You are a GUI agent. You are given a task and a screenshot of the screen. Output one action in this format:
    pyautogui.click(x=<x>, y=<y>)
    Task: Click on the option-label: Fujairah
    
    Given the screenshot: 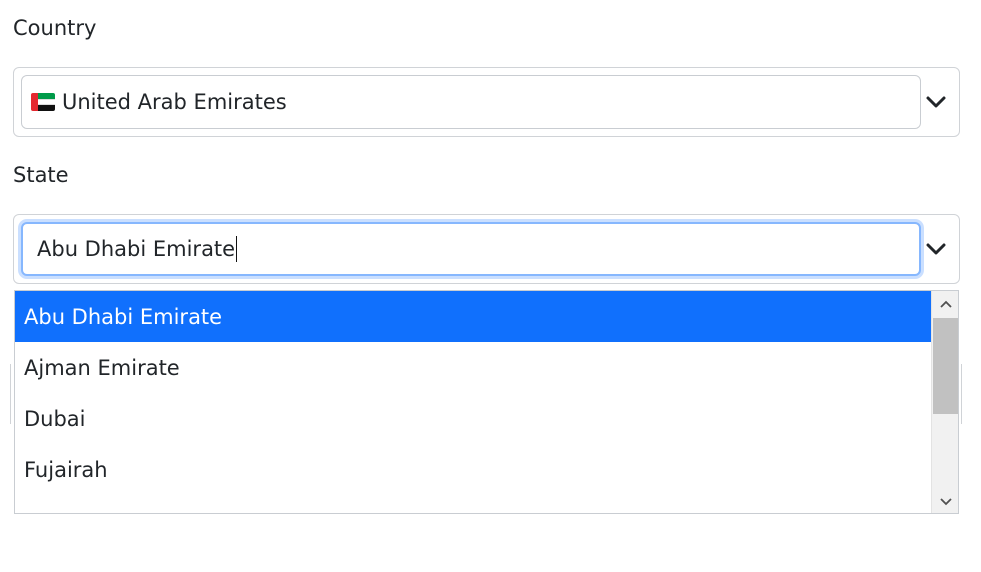 What is the action you would take?
    pyautogui.click(x=66, y=469)
    